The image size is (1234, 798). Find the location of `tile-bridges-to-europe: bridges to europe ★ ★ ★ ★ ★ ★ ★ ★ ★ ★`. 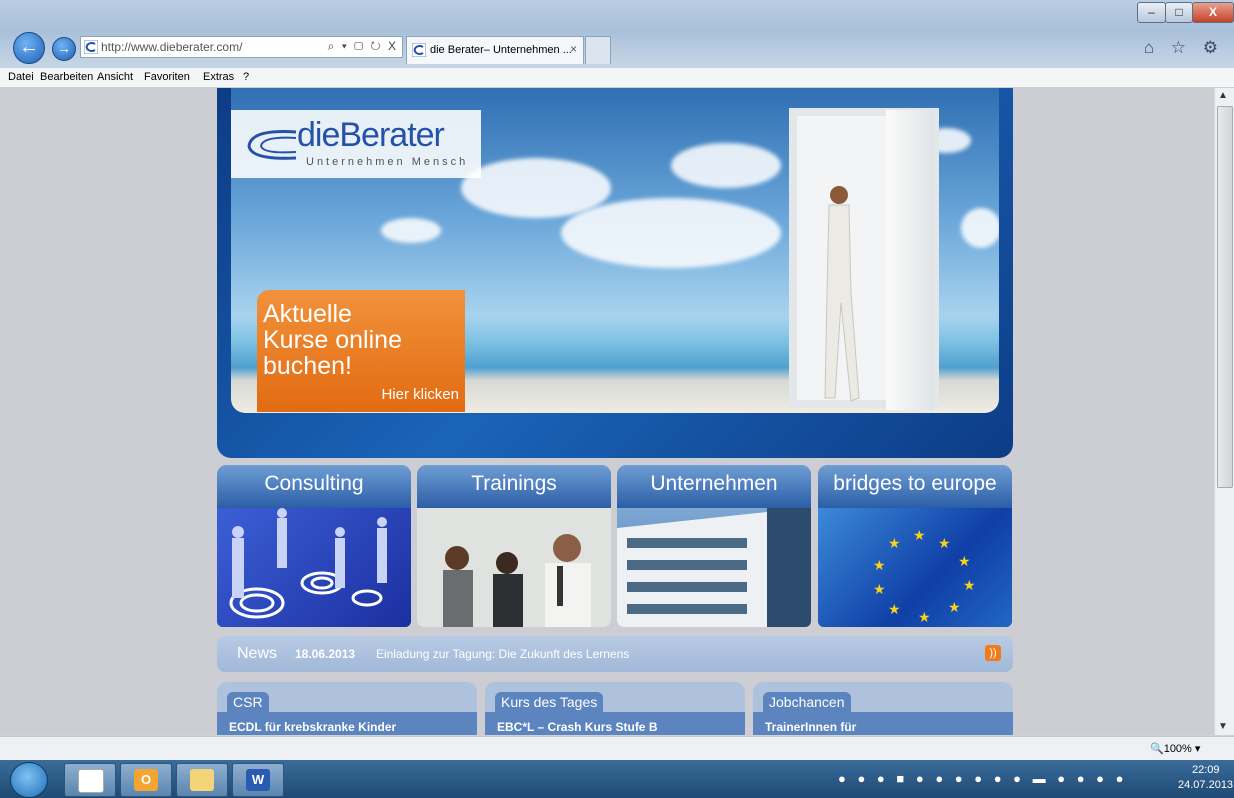

tile-bridges-to-europe: bridges to europe ★ ★ ★ ★ ★ ★ ★ ★ ★ ★ is located at coordinates (915, 546).